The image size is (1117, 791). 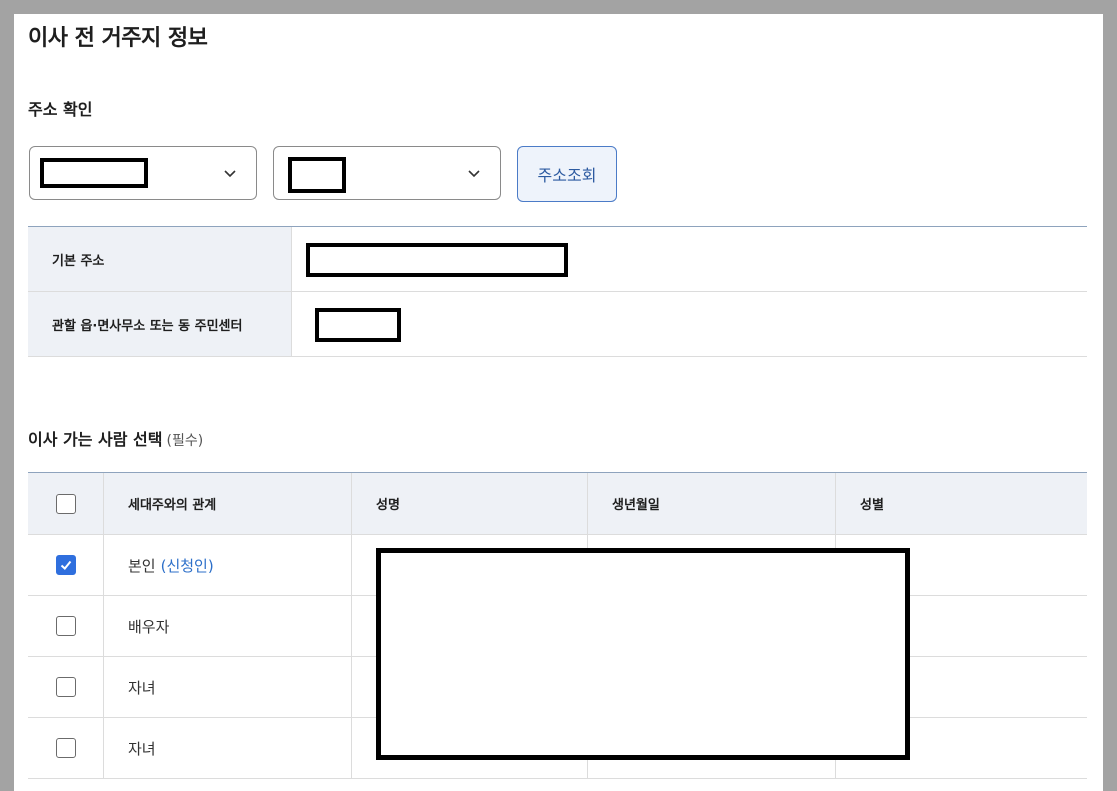 What do you see at coordinates (387, 173) in the screenshot?
I see `sigungu-select` at bounding box center [387, 173].